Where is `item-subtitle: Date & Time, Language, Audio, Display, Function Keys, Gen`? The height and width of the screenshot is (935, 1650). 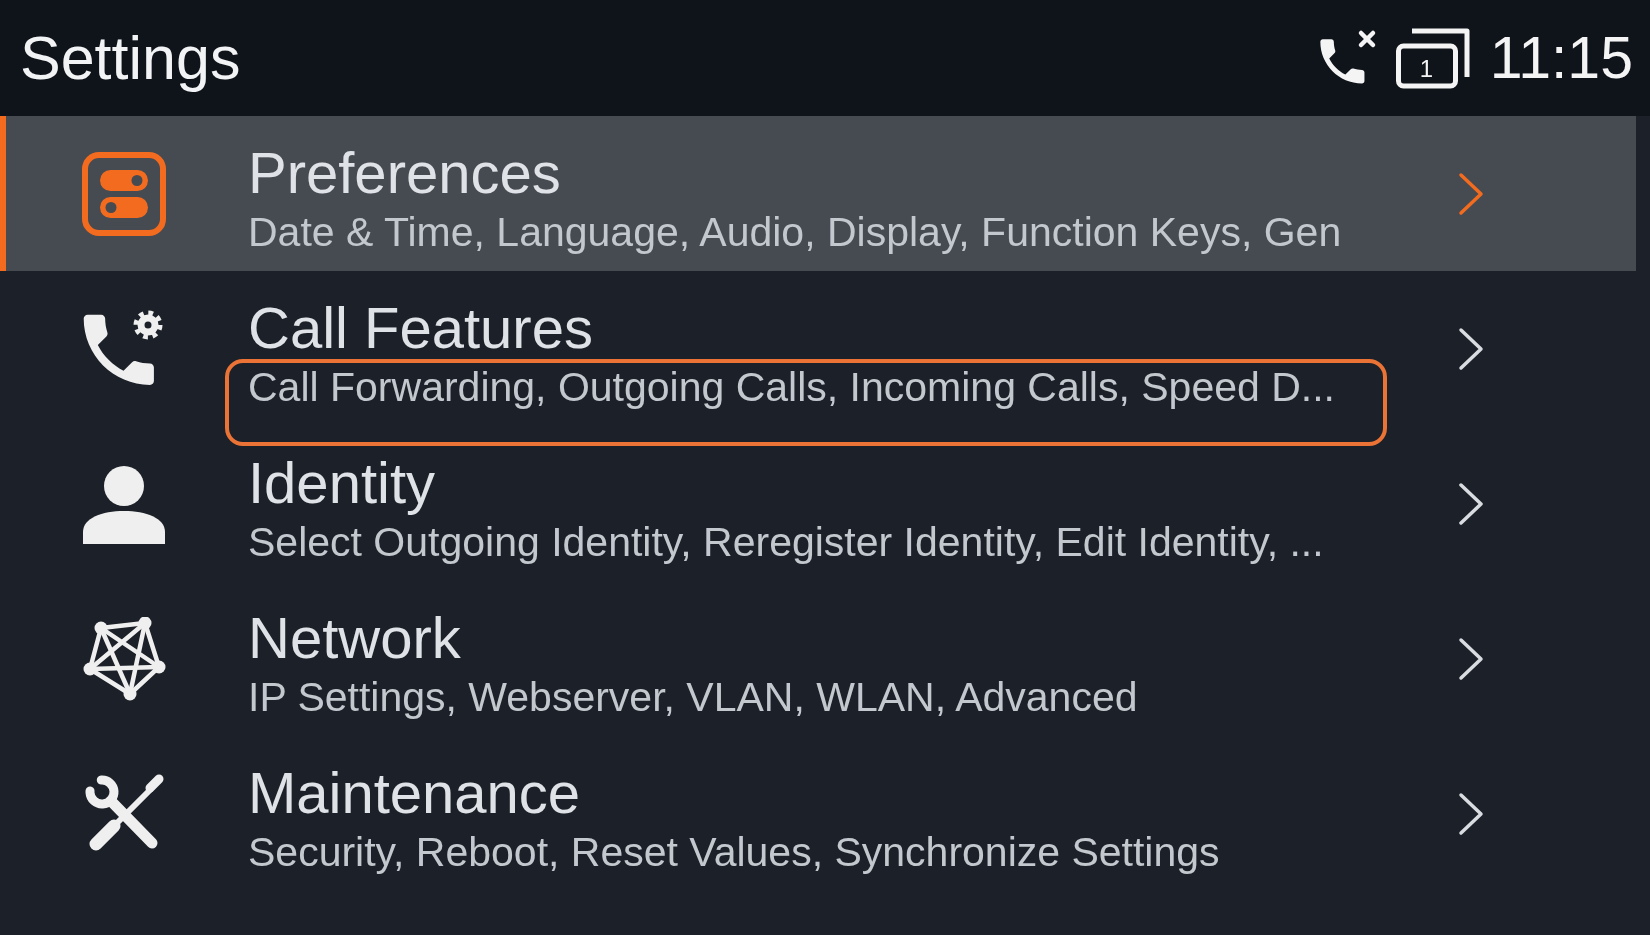 item-subtitle: Date & Time, Language, Audio, Display, Function Keys, Gen is located at coordinates (795, 232).